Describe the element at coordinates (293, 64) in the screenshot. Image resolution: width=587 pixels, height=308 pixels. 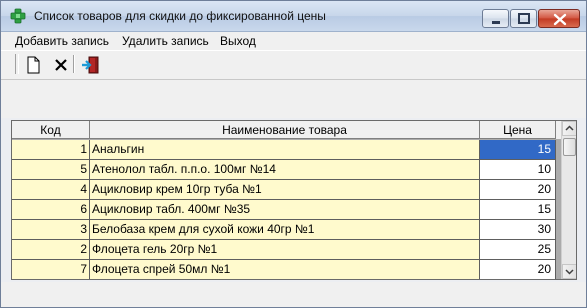
I see `toolbar` at that location.